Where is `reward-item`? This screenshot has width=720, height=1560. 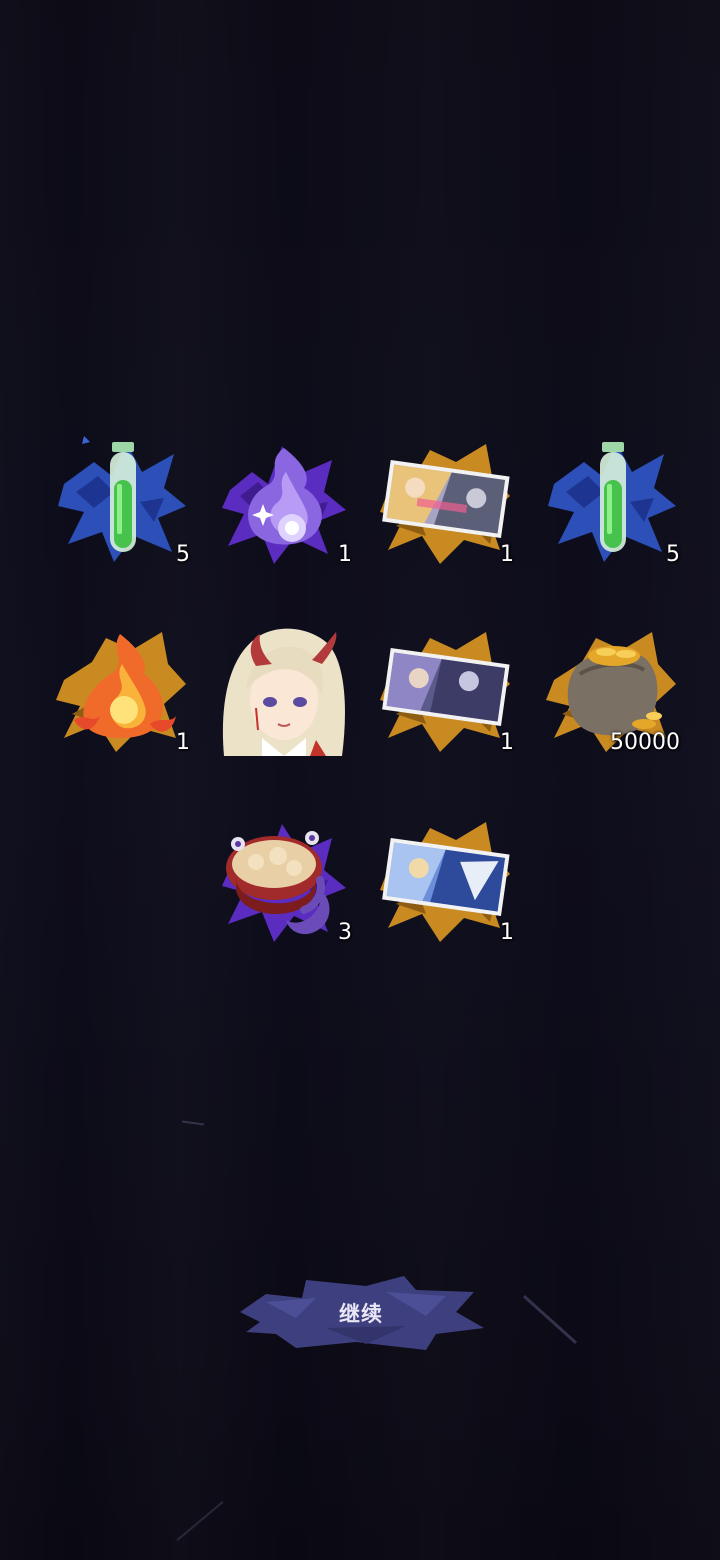 reward-item is located at coordinates (284, 688).